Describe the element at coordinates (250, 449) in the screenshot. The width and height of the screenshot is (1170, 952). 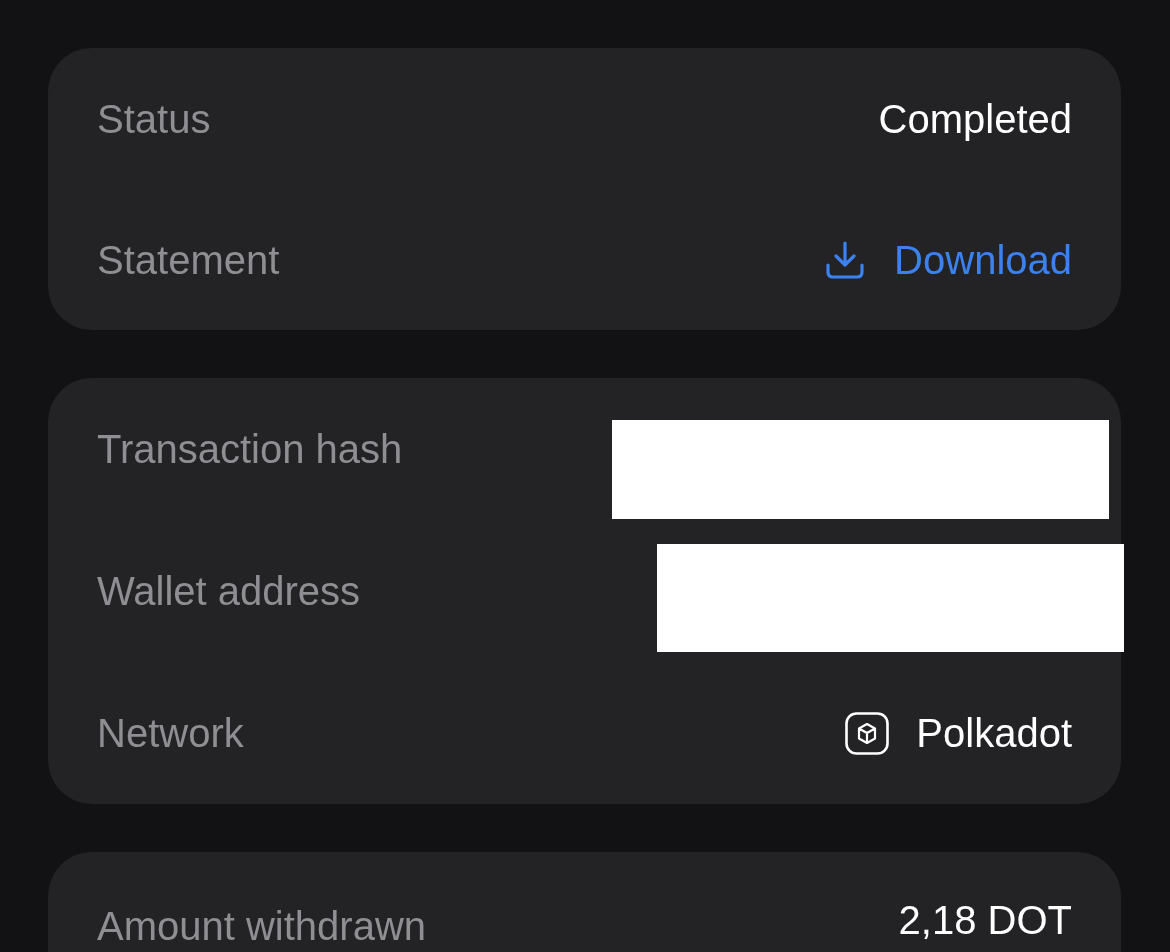
I see `row-label: Transaction hash` at that location.